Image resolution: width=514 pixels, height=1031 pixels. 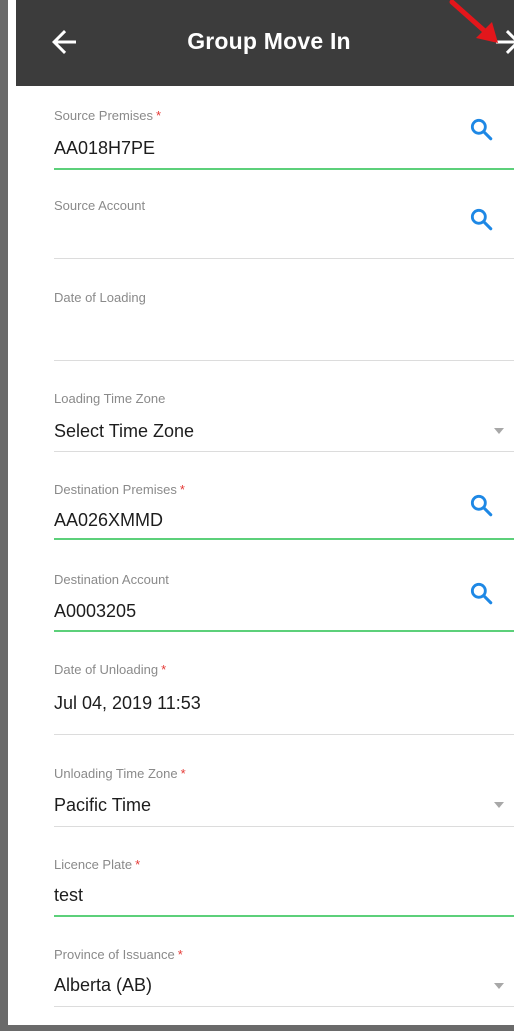 What do you see at coordinates (284, 586) in the screenshot?
I see `destination-account-field: Destination Account A0003205` at bounding box center [284, 586].